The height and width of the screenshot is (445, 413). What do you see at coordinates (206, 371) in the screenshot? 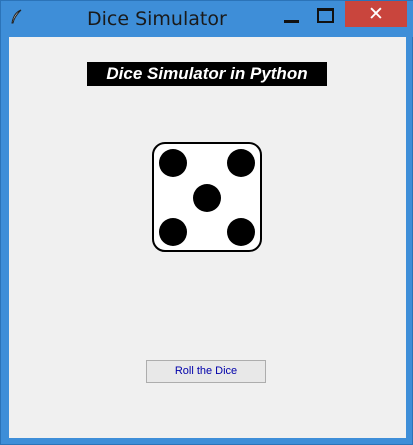
I see `roll-dice-button: Roll the Dice` at bounding box center [206, 371].